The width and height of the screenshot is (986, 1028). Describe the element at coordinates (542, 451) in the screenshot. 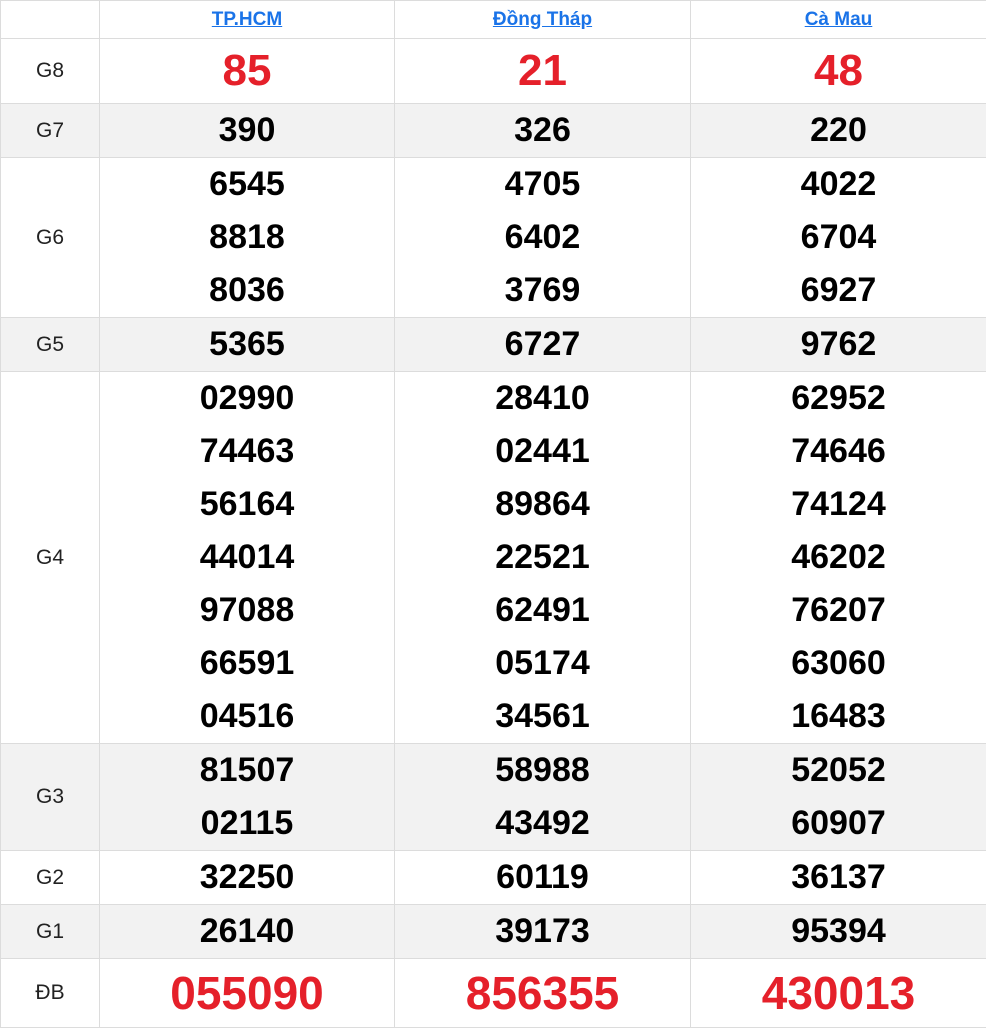

I see `result-number: 02441` at that location.